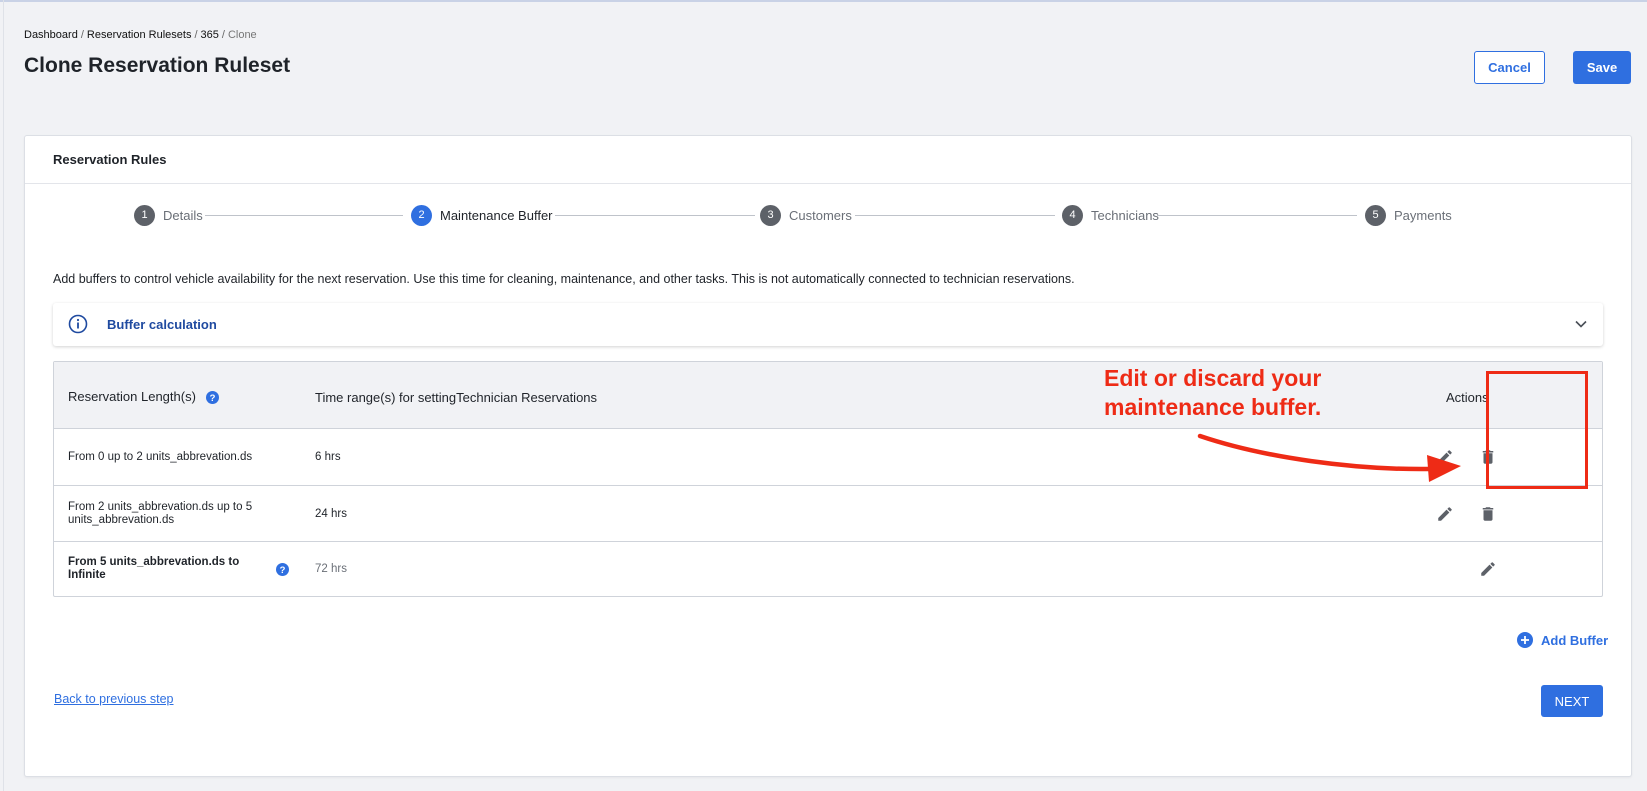 The height and width of the screenshot is (791, 1647). Describe the element at coordinates (1525, 640) in the screenshot. I see `plus-circle-icon` at that location.